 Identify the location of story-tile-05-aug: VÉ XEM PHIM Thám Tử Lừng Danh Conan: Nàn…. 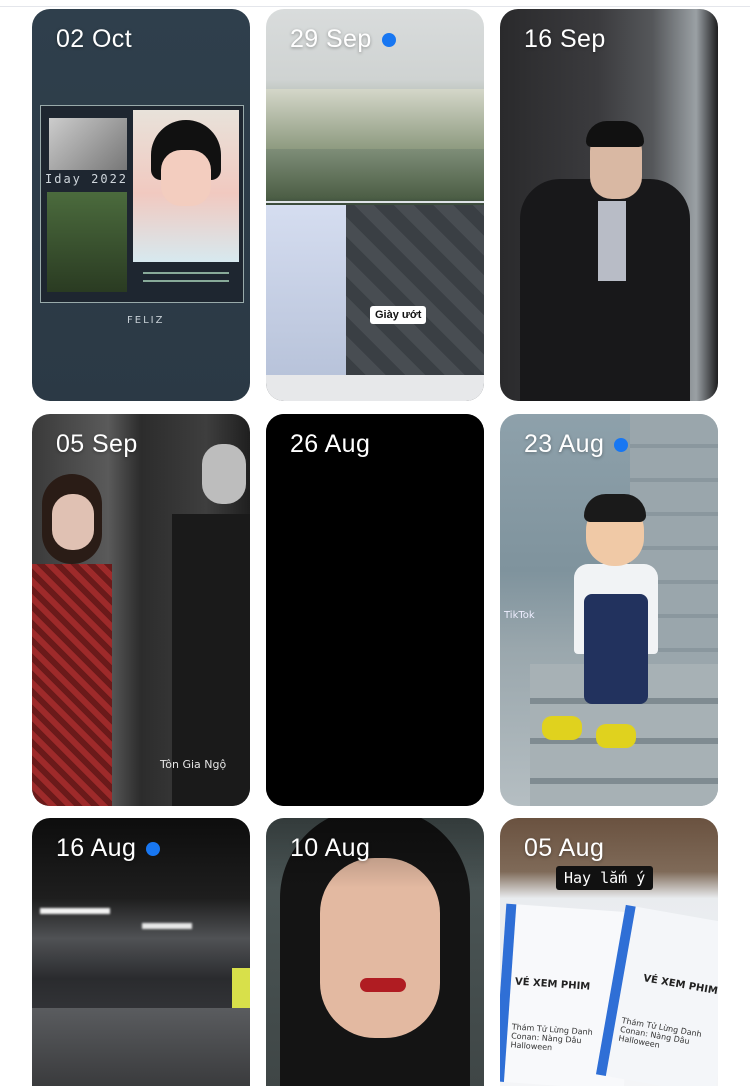
(609, 952).